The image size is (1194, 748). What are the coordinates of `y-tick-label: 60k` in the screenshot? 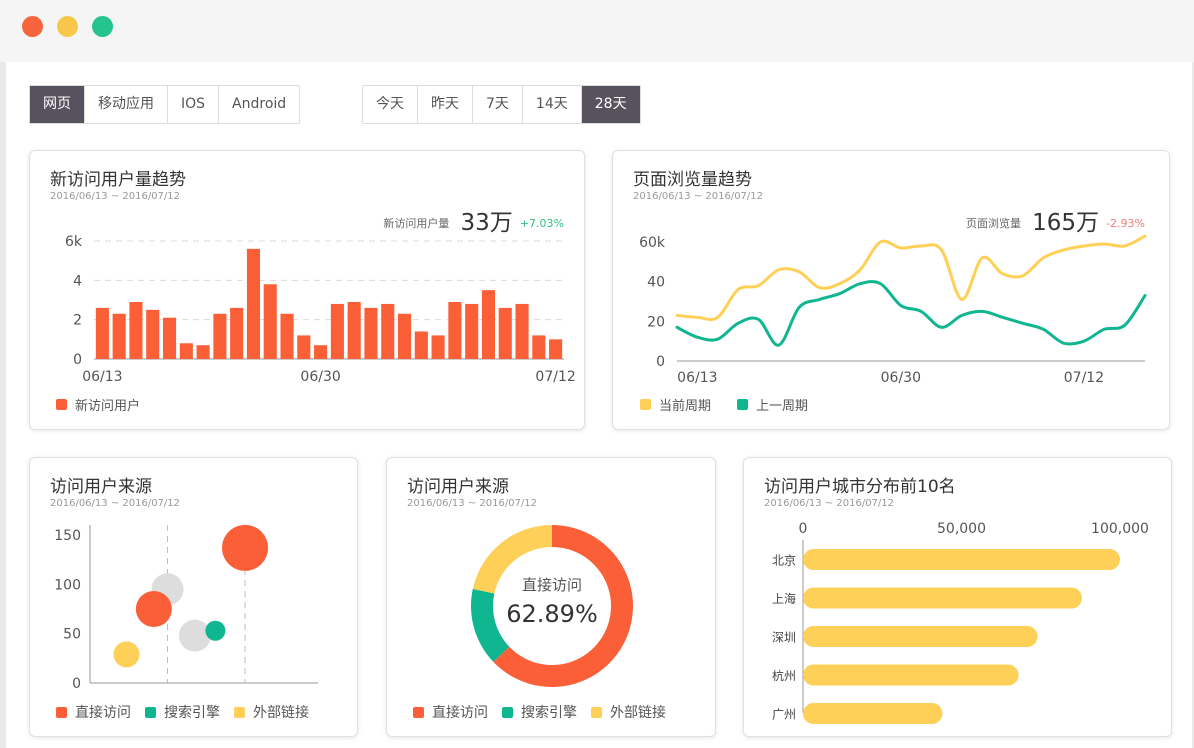 It's located at (652, 243).